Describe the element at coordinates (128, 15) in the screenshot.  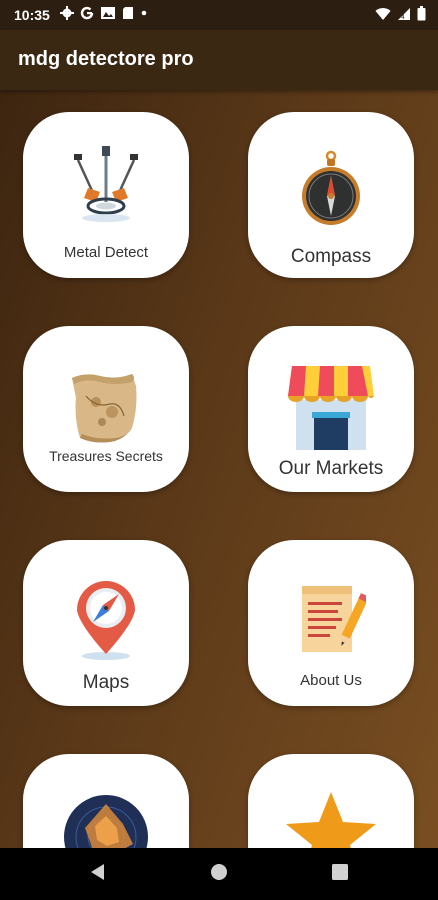
I see `sd-card-icon` at that location.